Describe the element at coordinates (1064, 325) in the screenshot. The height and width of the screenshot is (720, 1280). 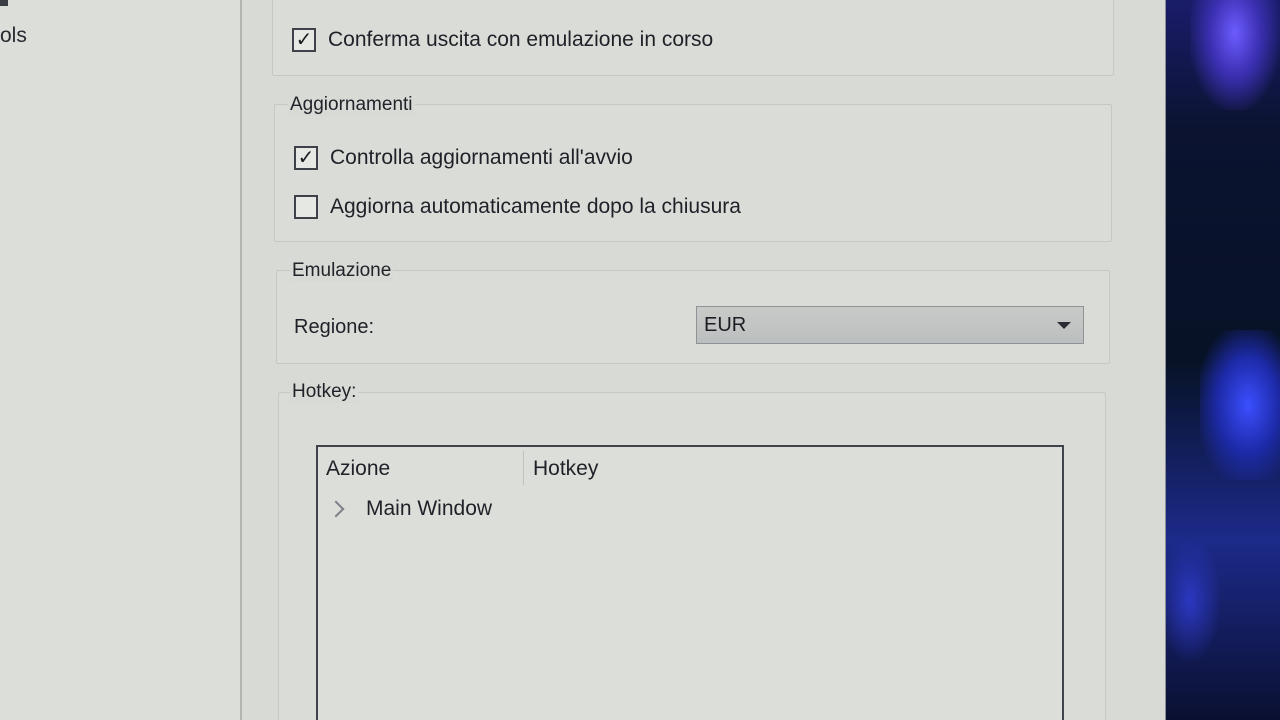
I see `dropdown-arrow-icon` at that location.